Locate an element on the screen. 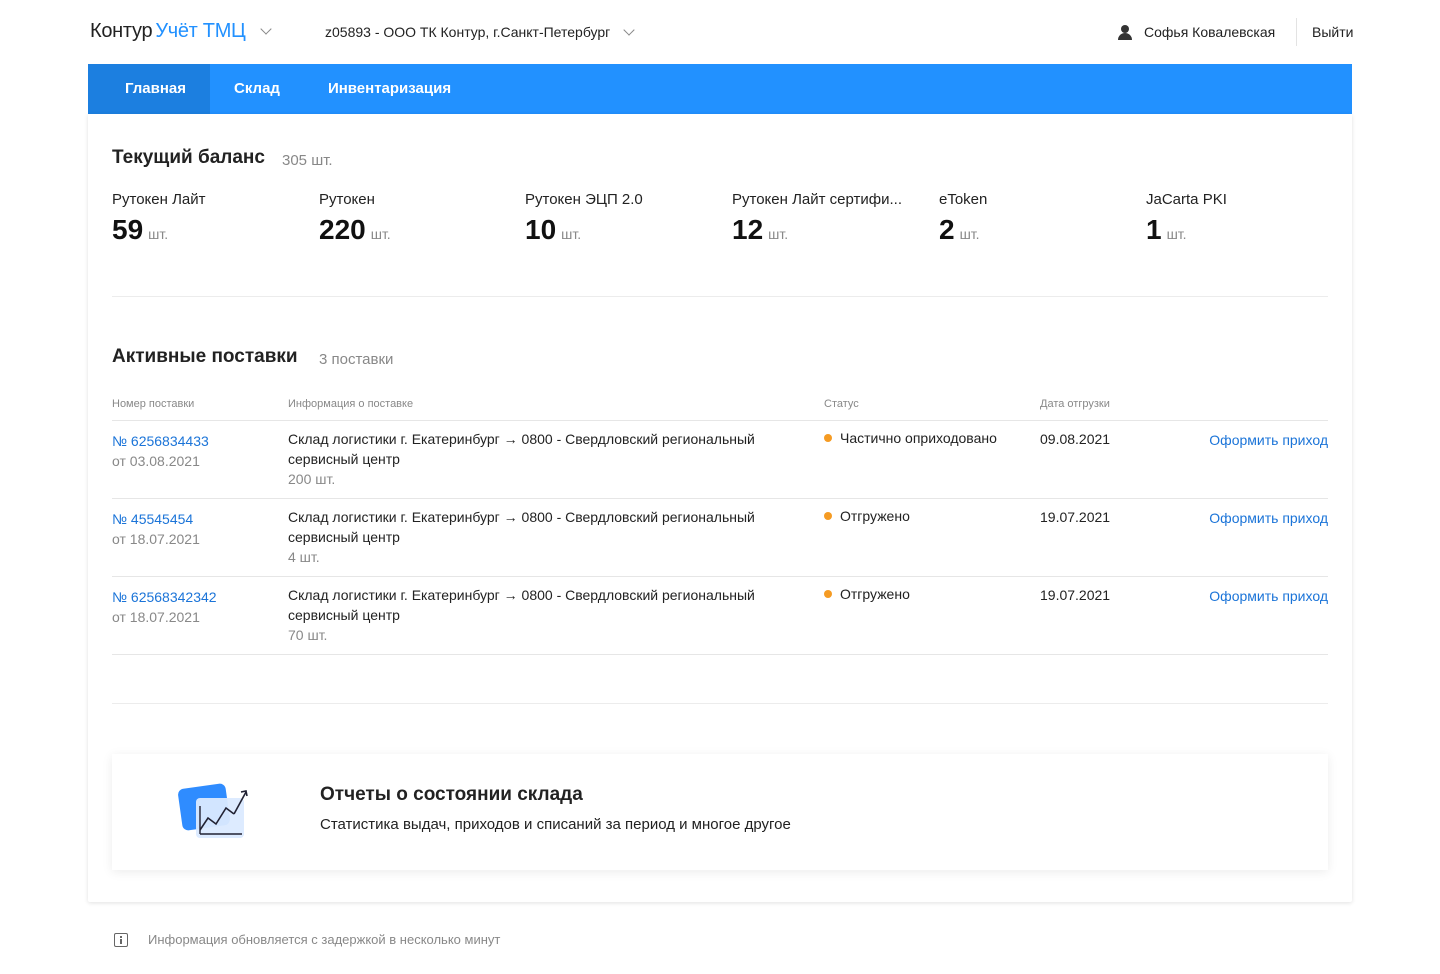  brand-name: Контур is located at coordinates (121, 31).